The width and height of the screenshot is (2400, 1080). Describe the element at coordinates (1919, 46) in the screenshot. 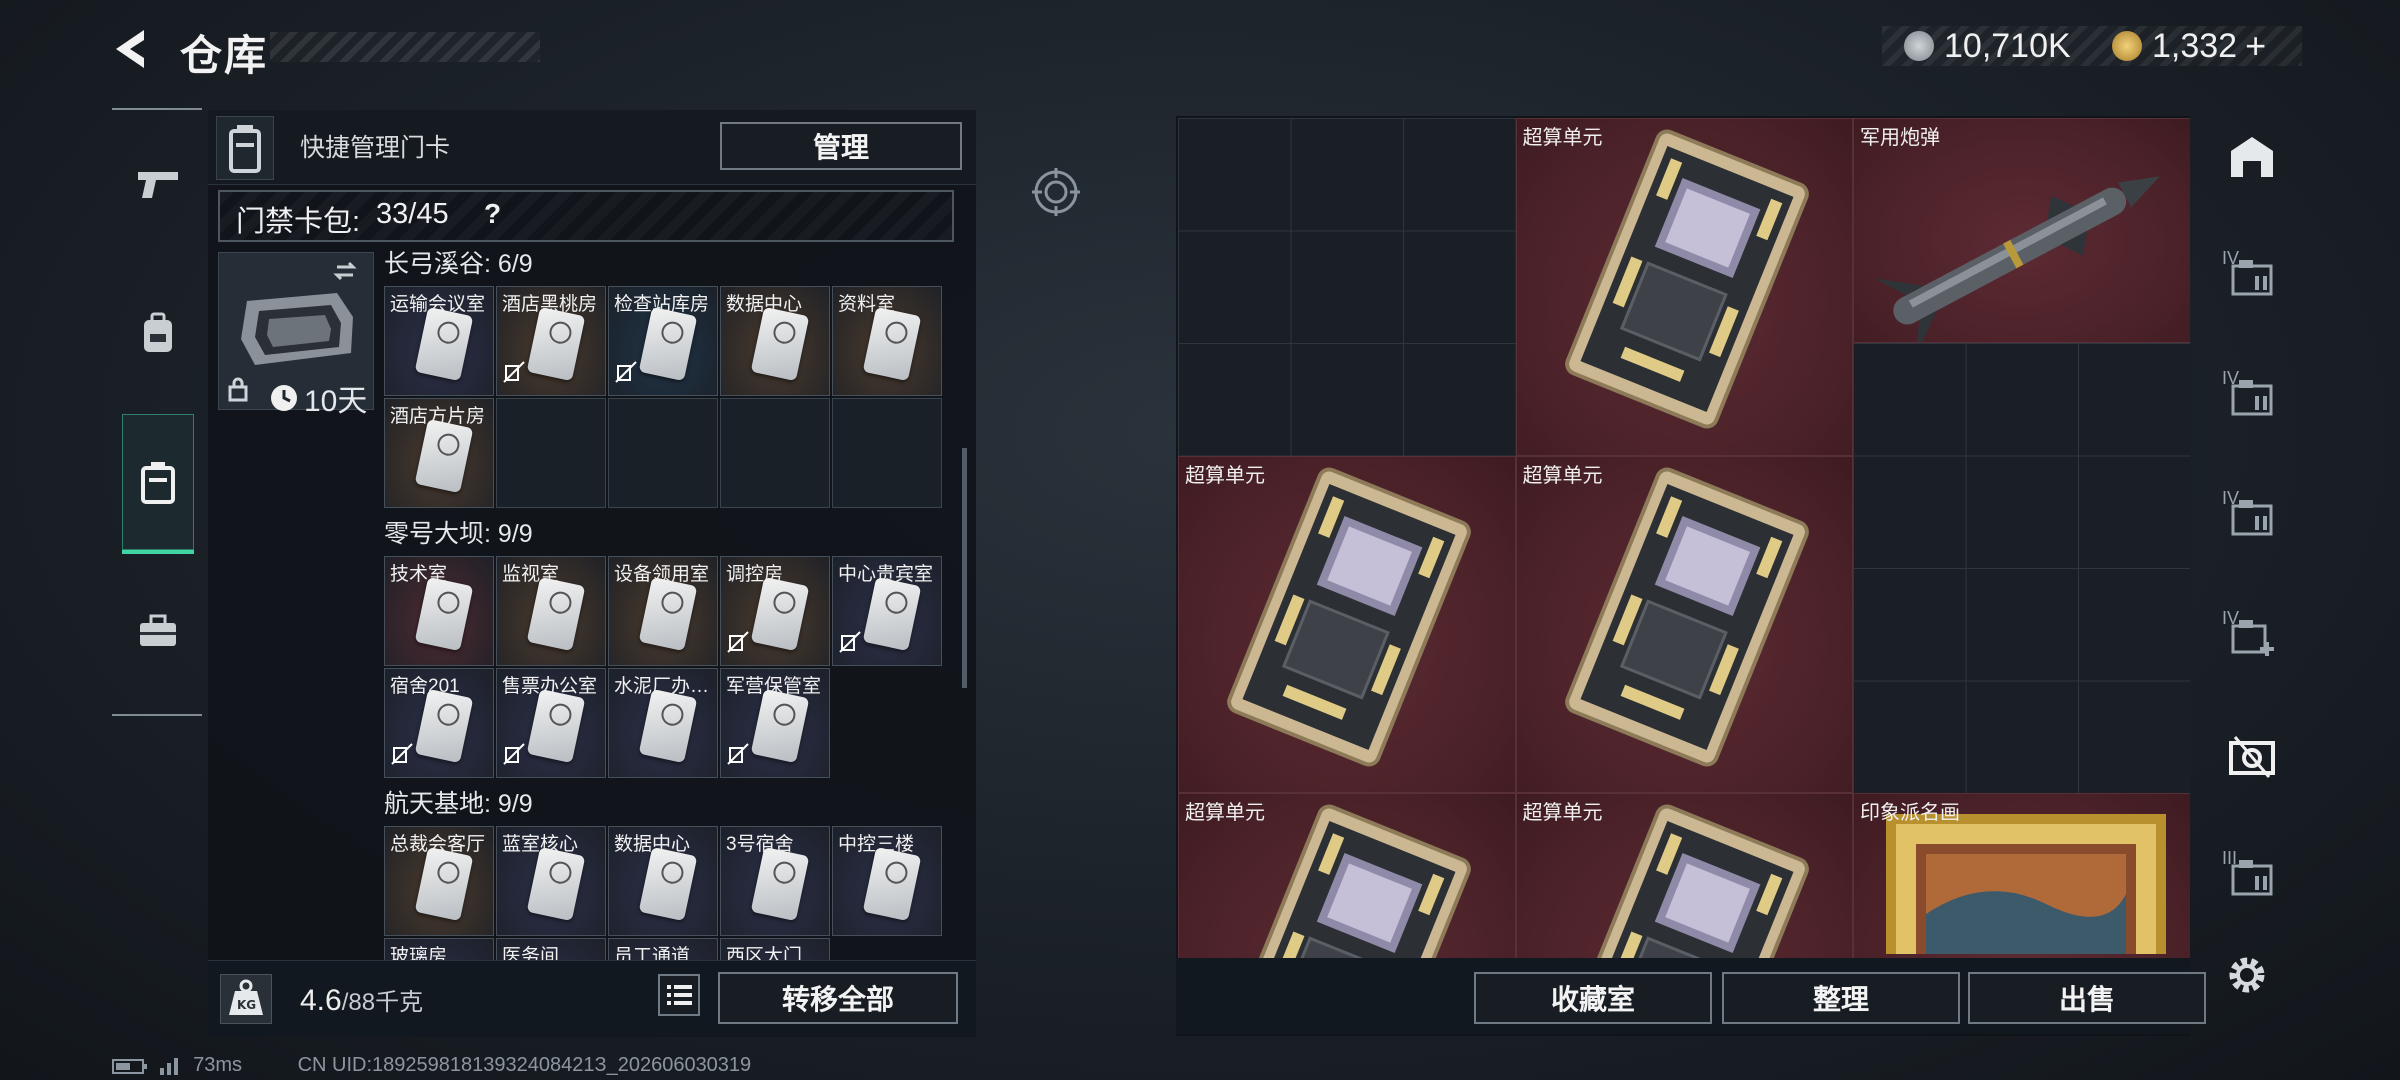

I see `silver-coin-icon` at that location.